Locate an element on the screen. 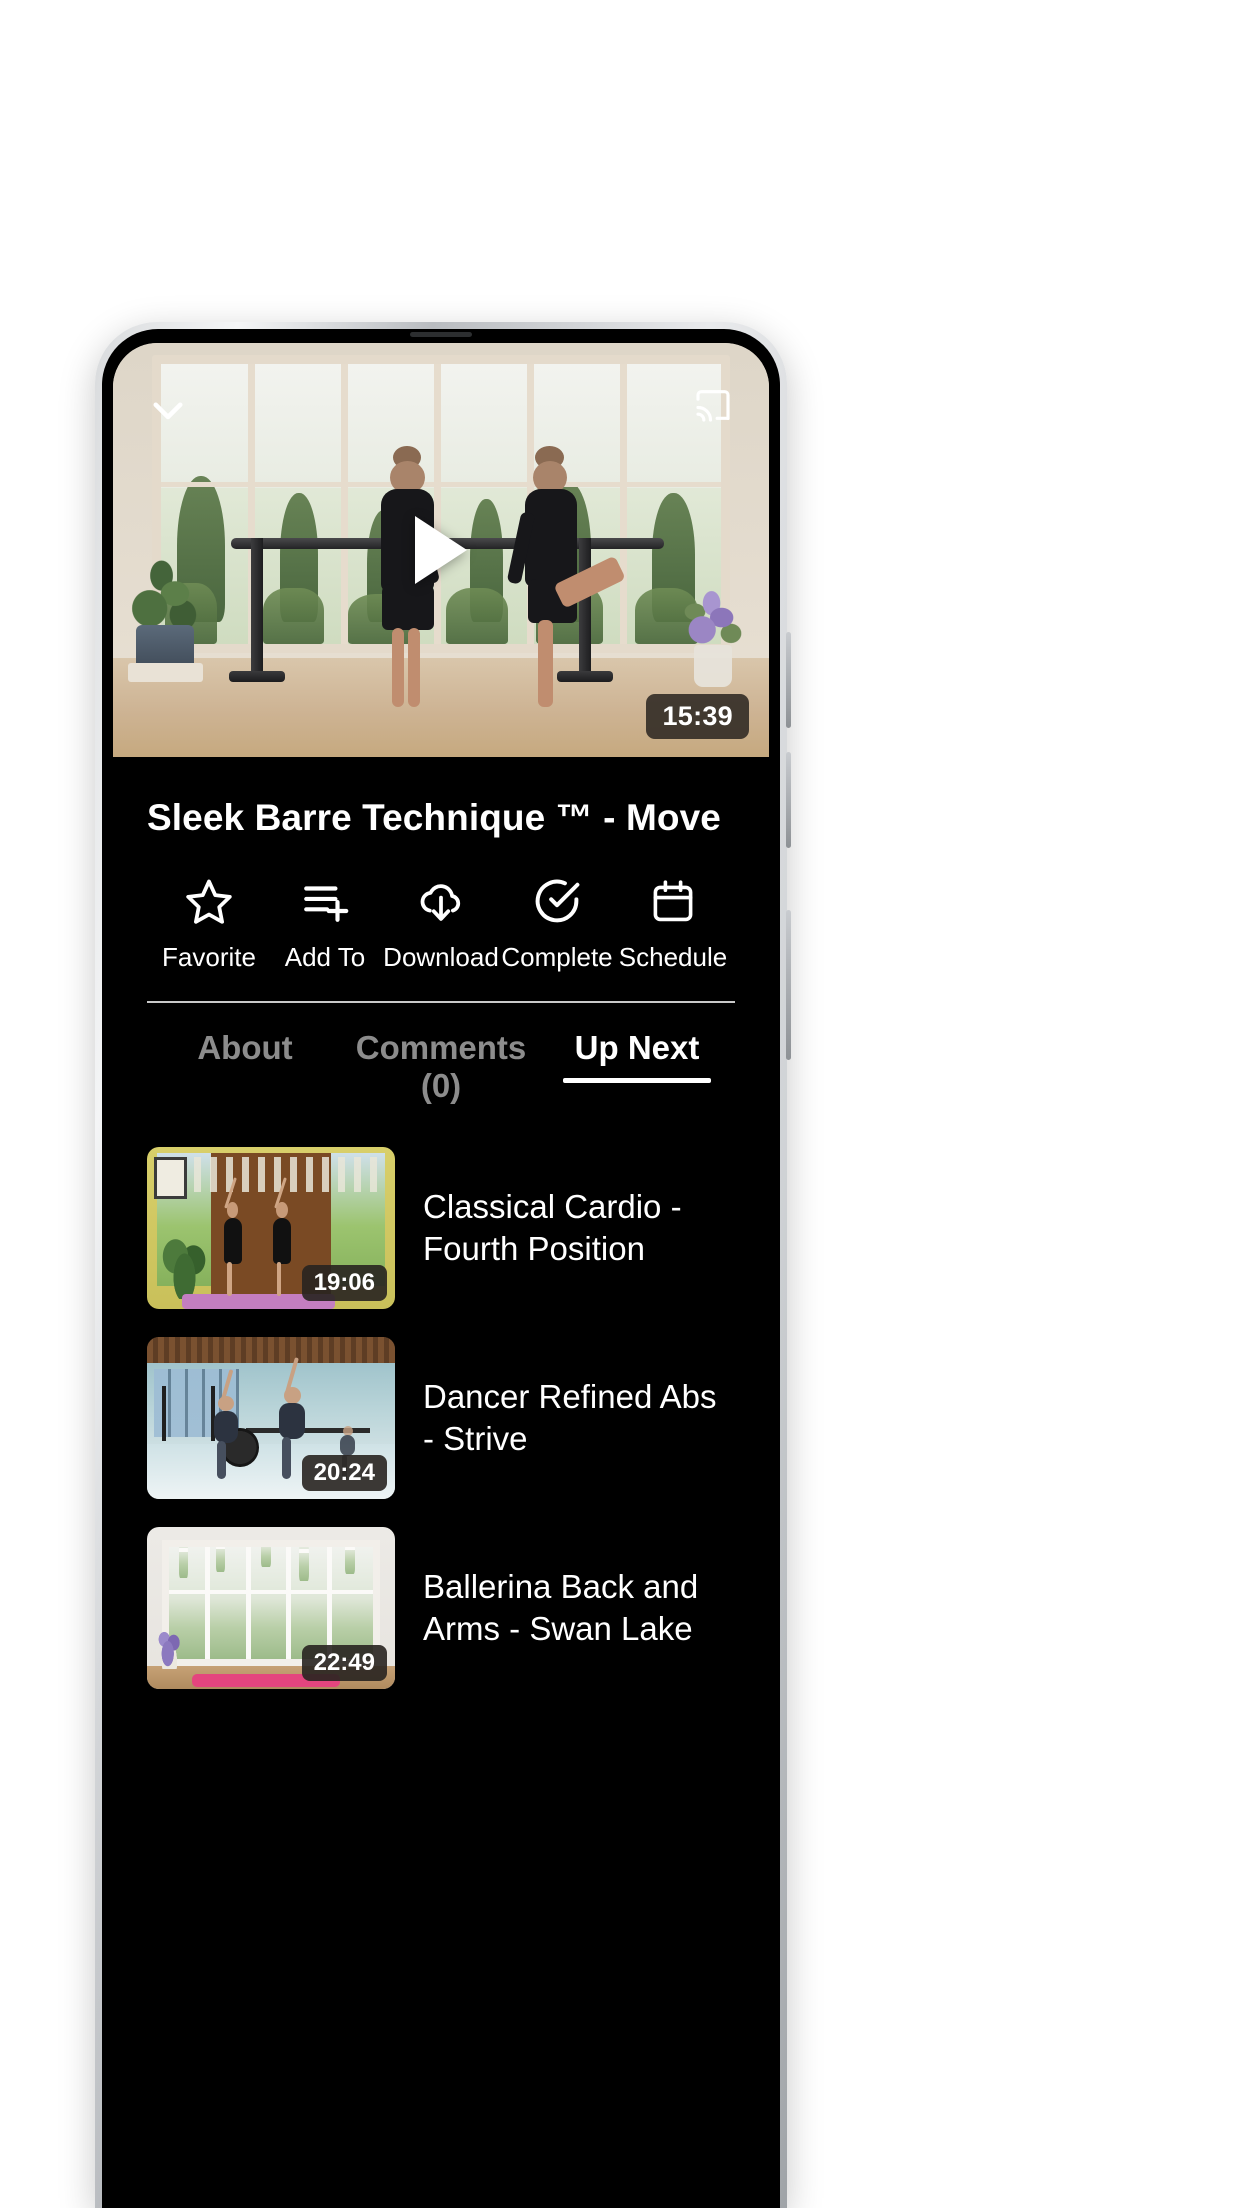 This screenshot has width=1242, height=2208. cast-icon is located at coordinates (713, 406).